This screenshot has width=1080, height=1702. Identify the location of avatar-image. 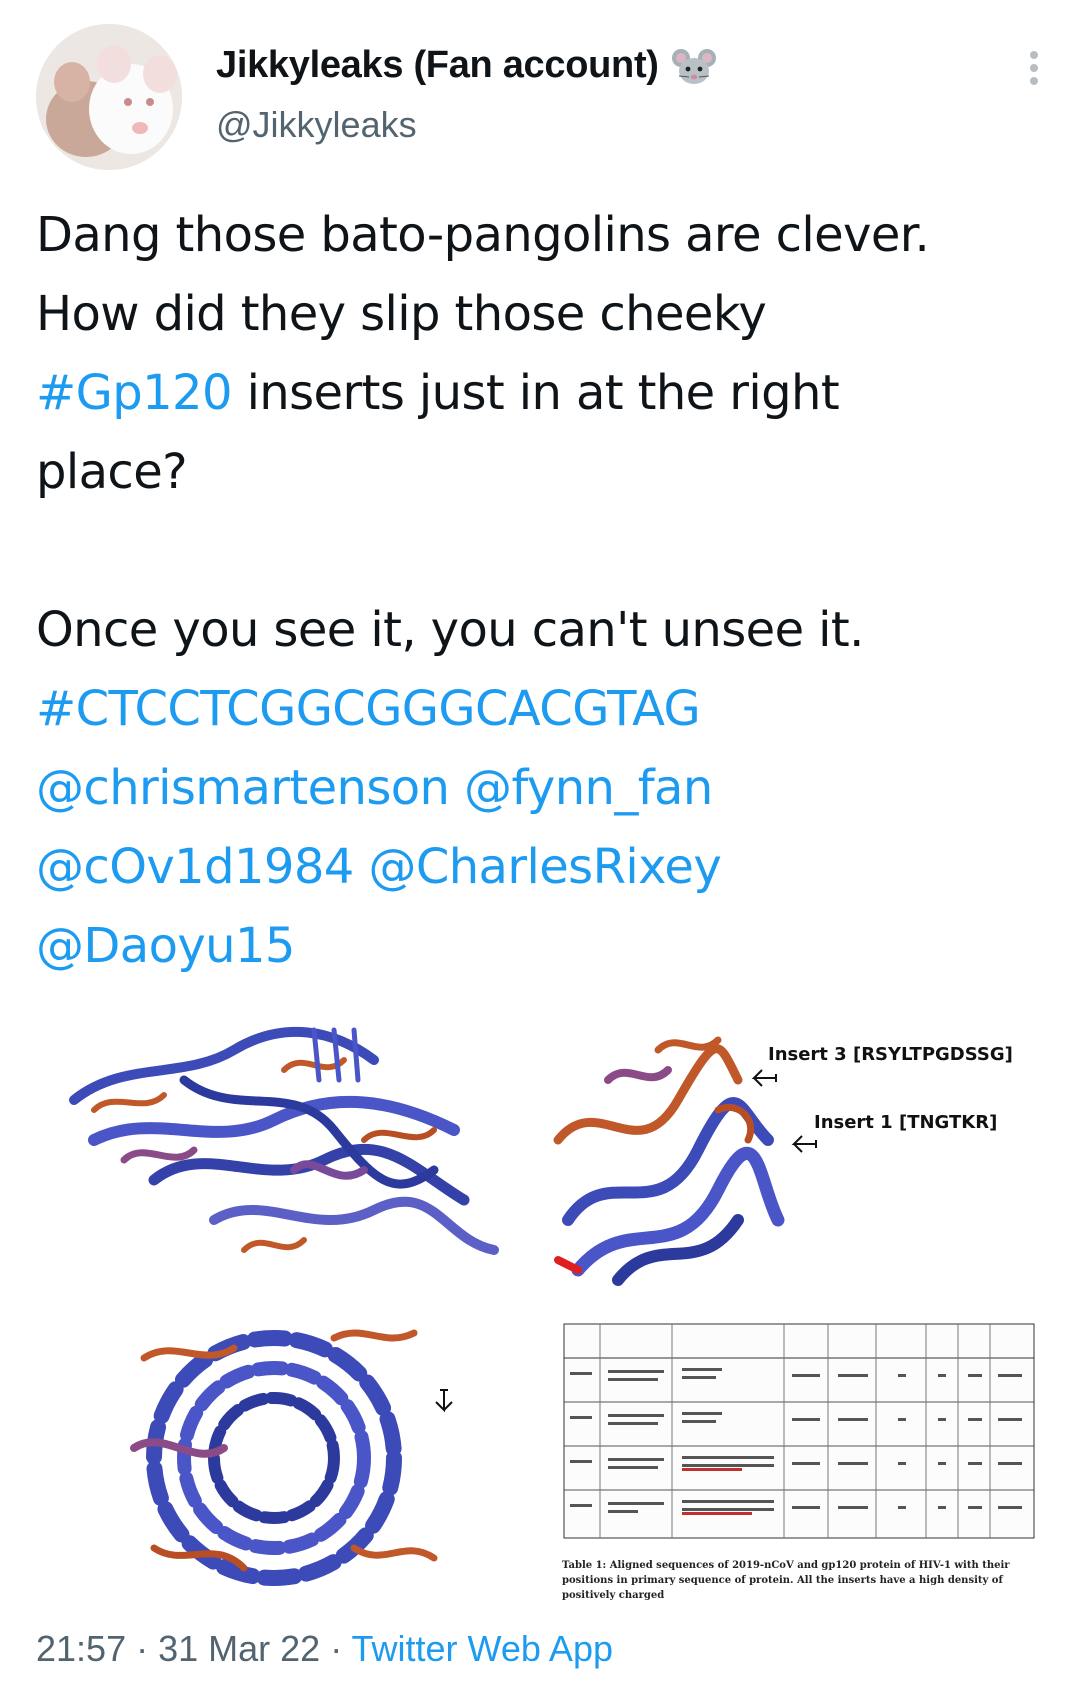
(109, 97).